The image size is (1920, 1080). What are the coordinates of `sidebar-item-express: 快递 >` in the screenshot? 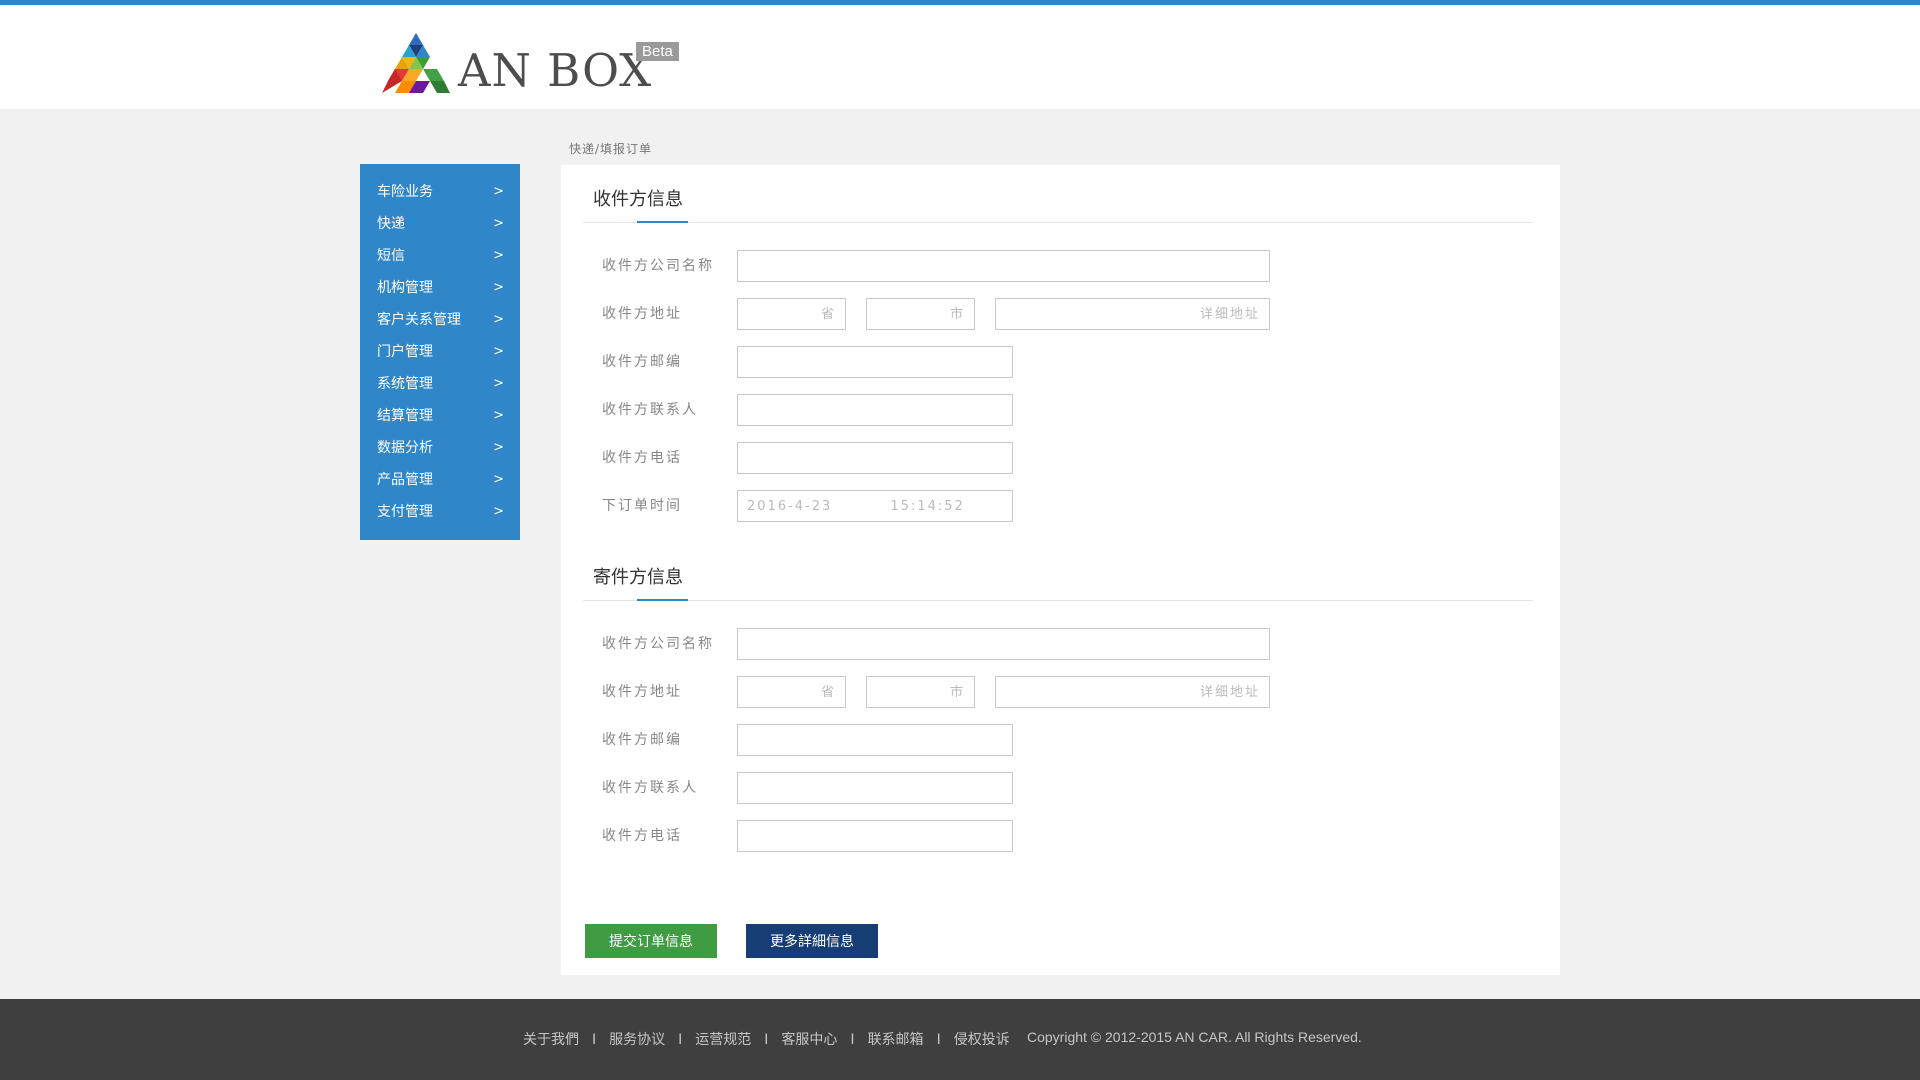 It's located at (440, 224).